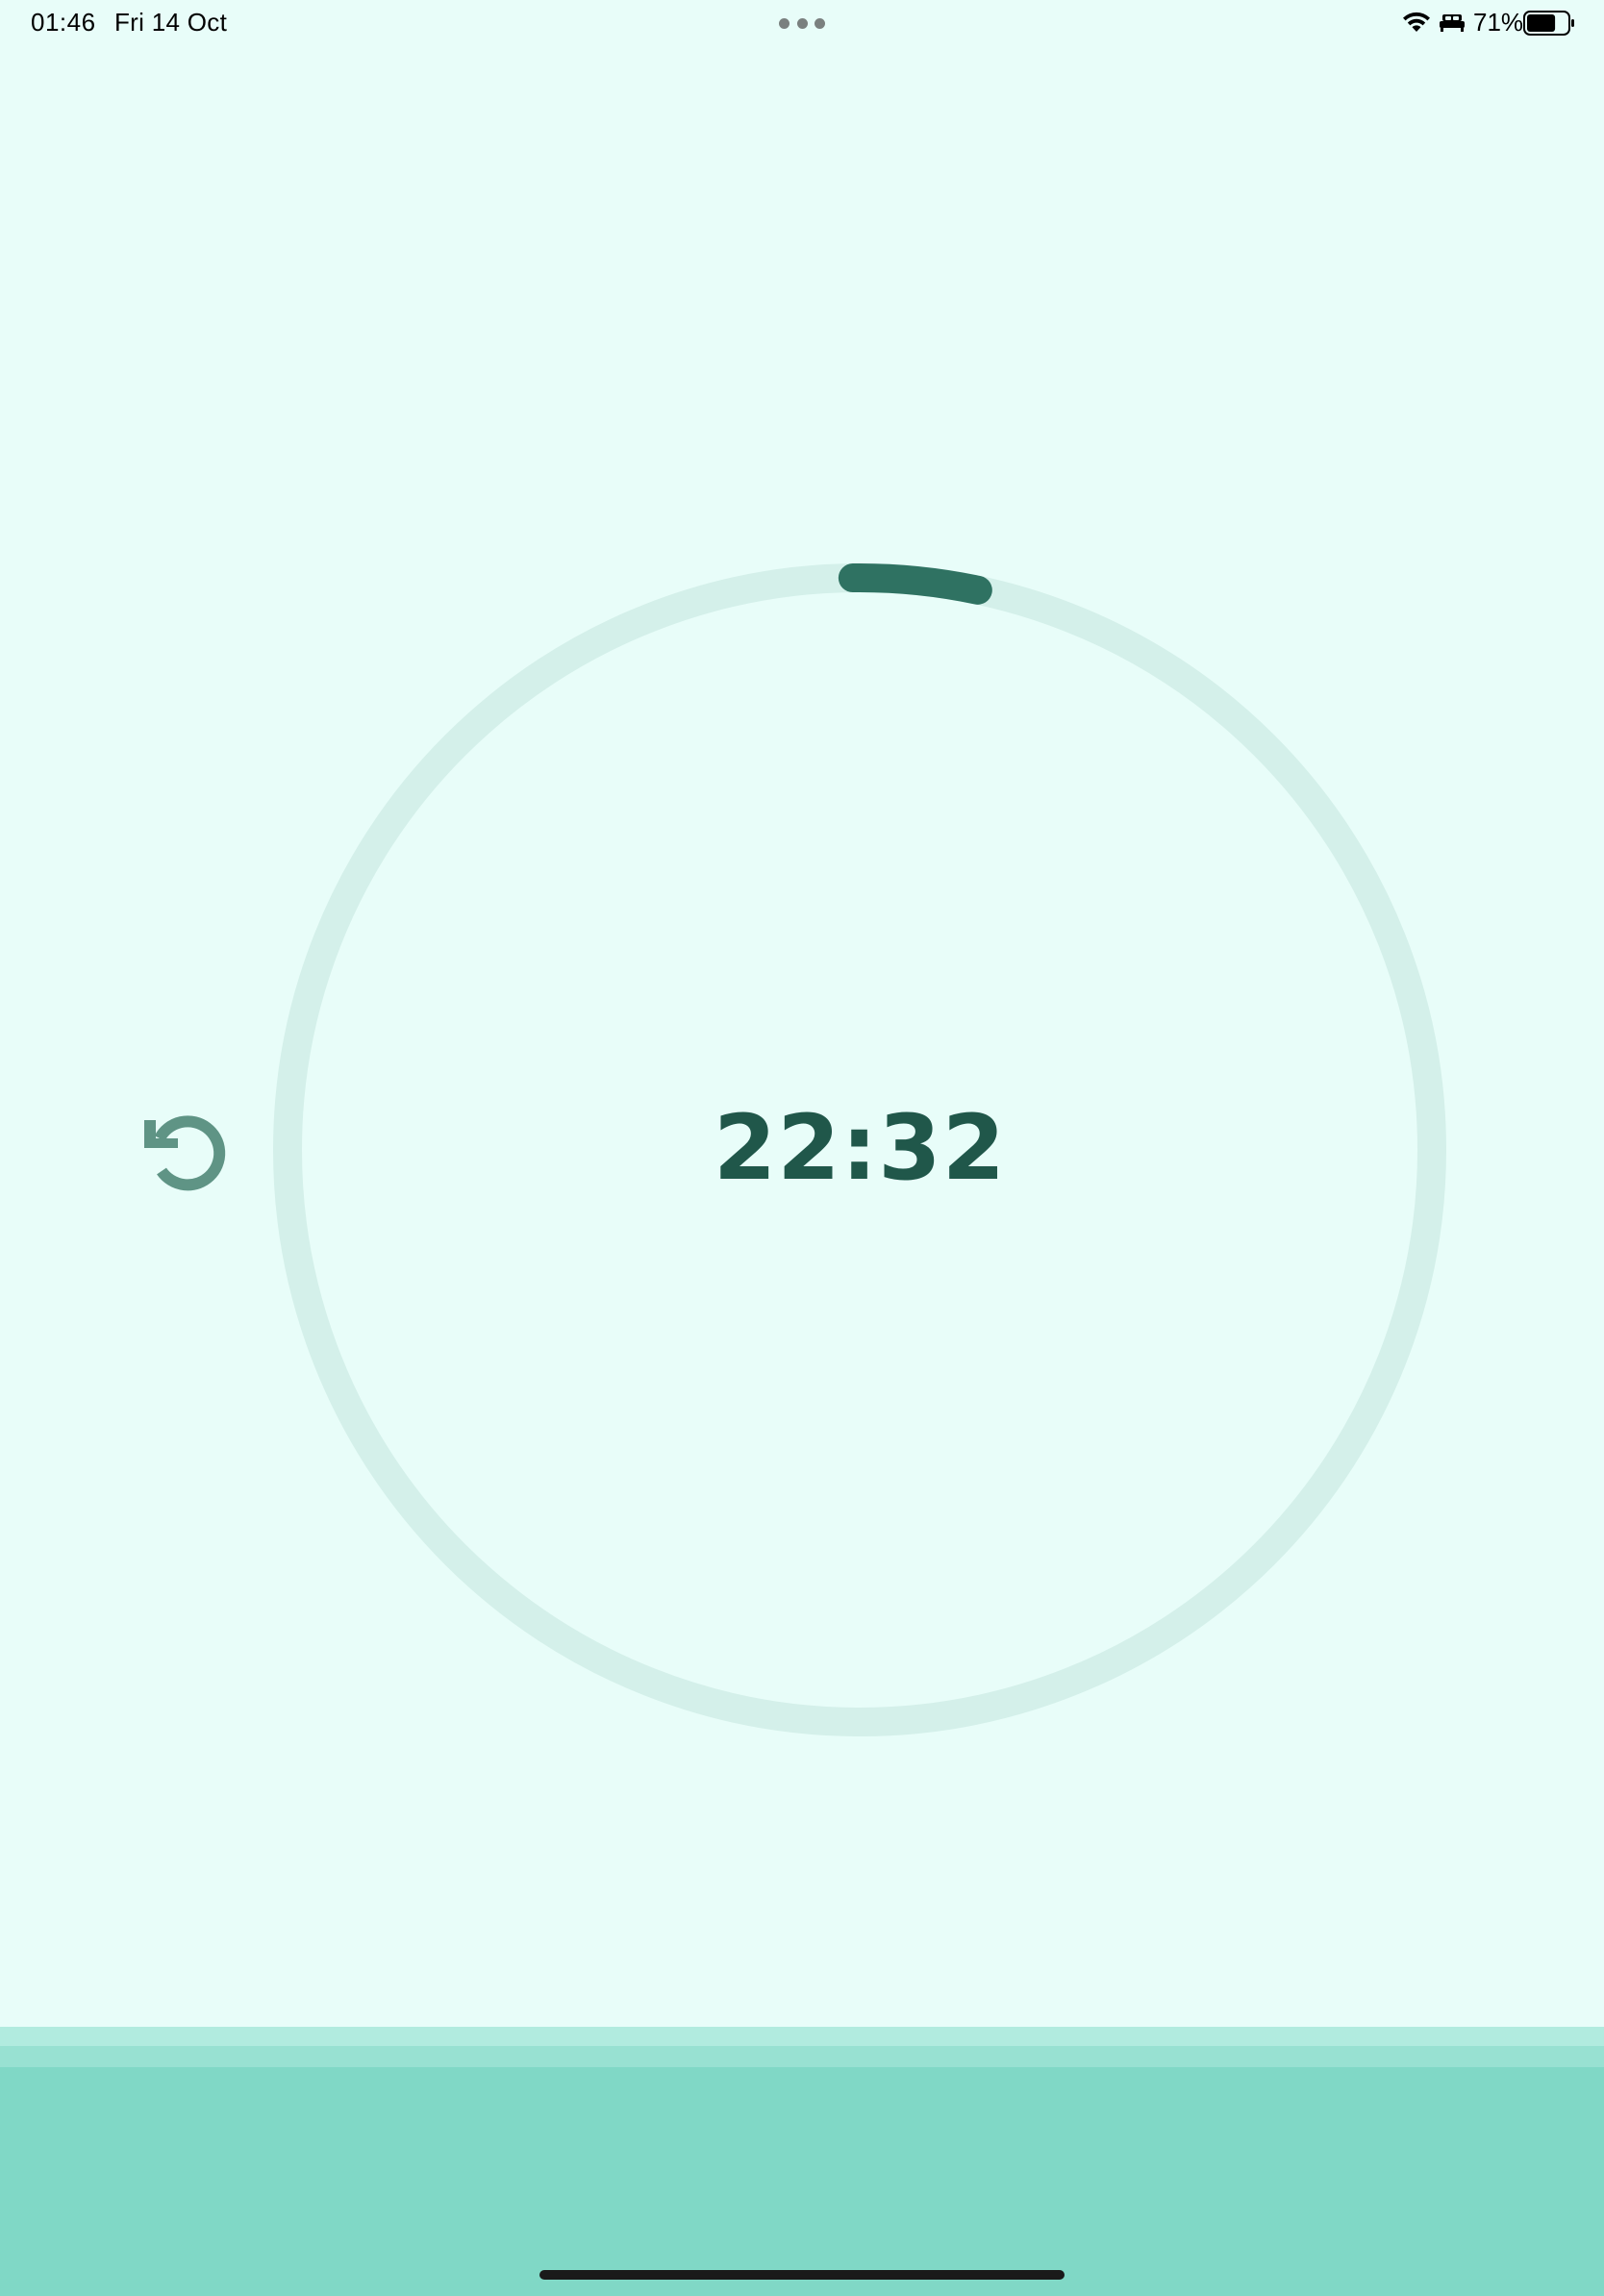  What do you see at coordinates (1452, 23) in the screenshot?
I see `sleep-focus-icon` at bounding box center [1452, 23].